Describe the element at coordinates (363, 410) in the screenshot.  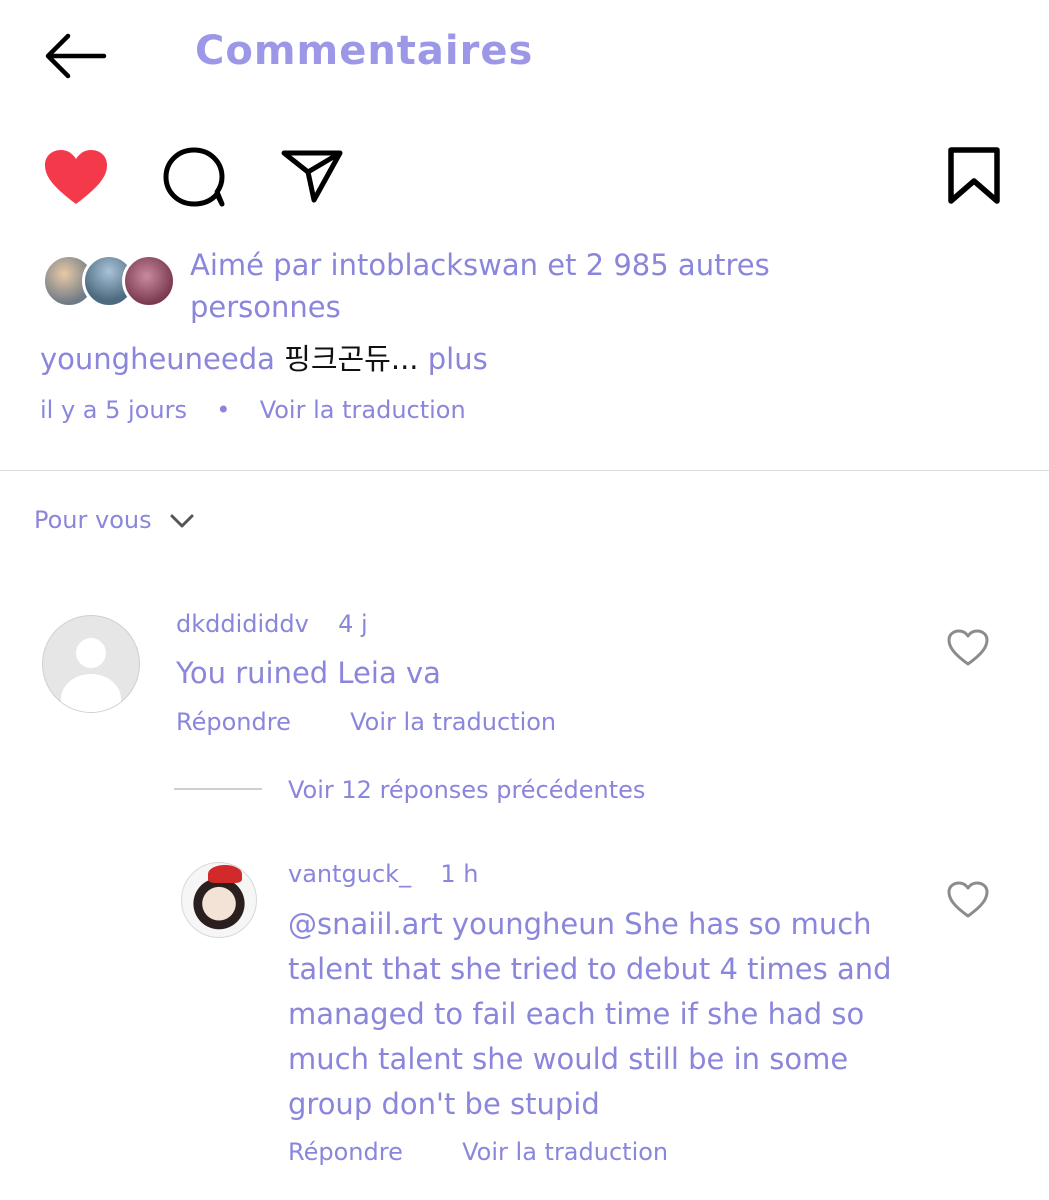
I see `post-translate-link: Voir la traduction` at that location.